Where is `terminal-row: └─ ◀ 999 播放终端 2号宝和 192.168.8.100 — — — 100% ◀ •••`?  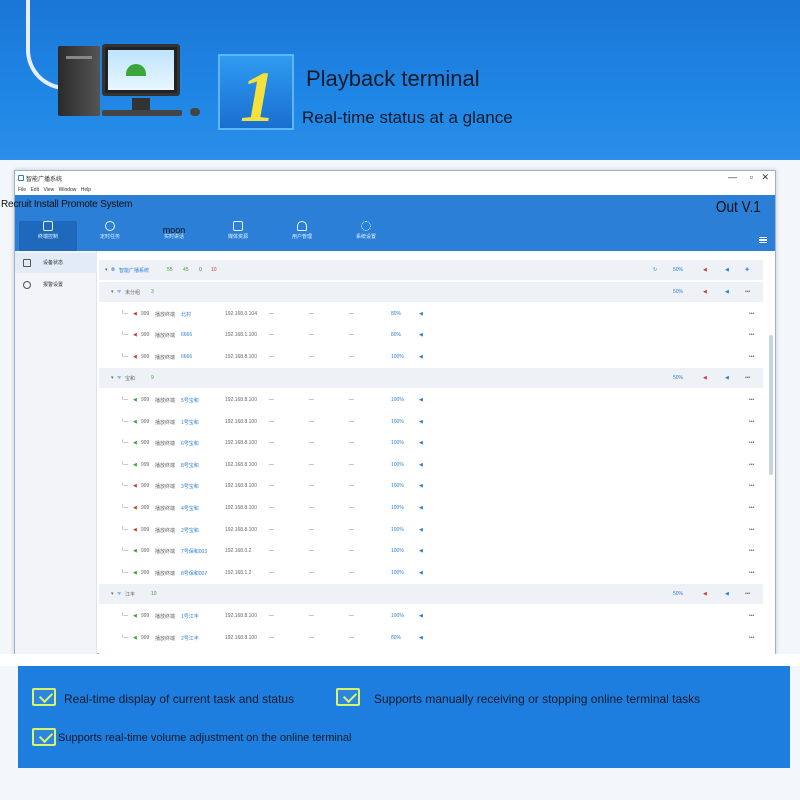 terminal-row: └─ ◀ 999 播放终端 2号宝和 192.168.8.100 — — — 100% ◀ ••• is located at coordinates (431, 530).